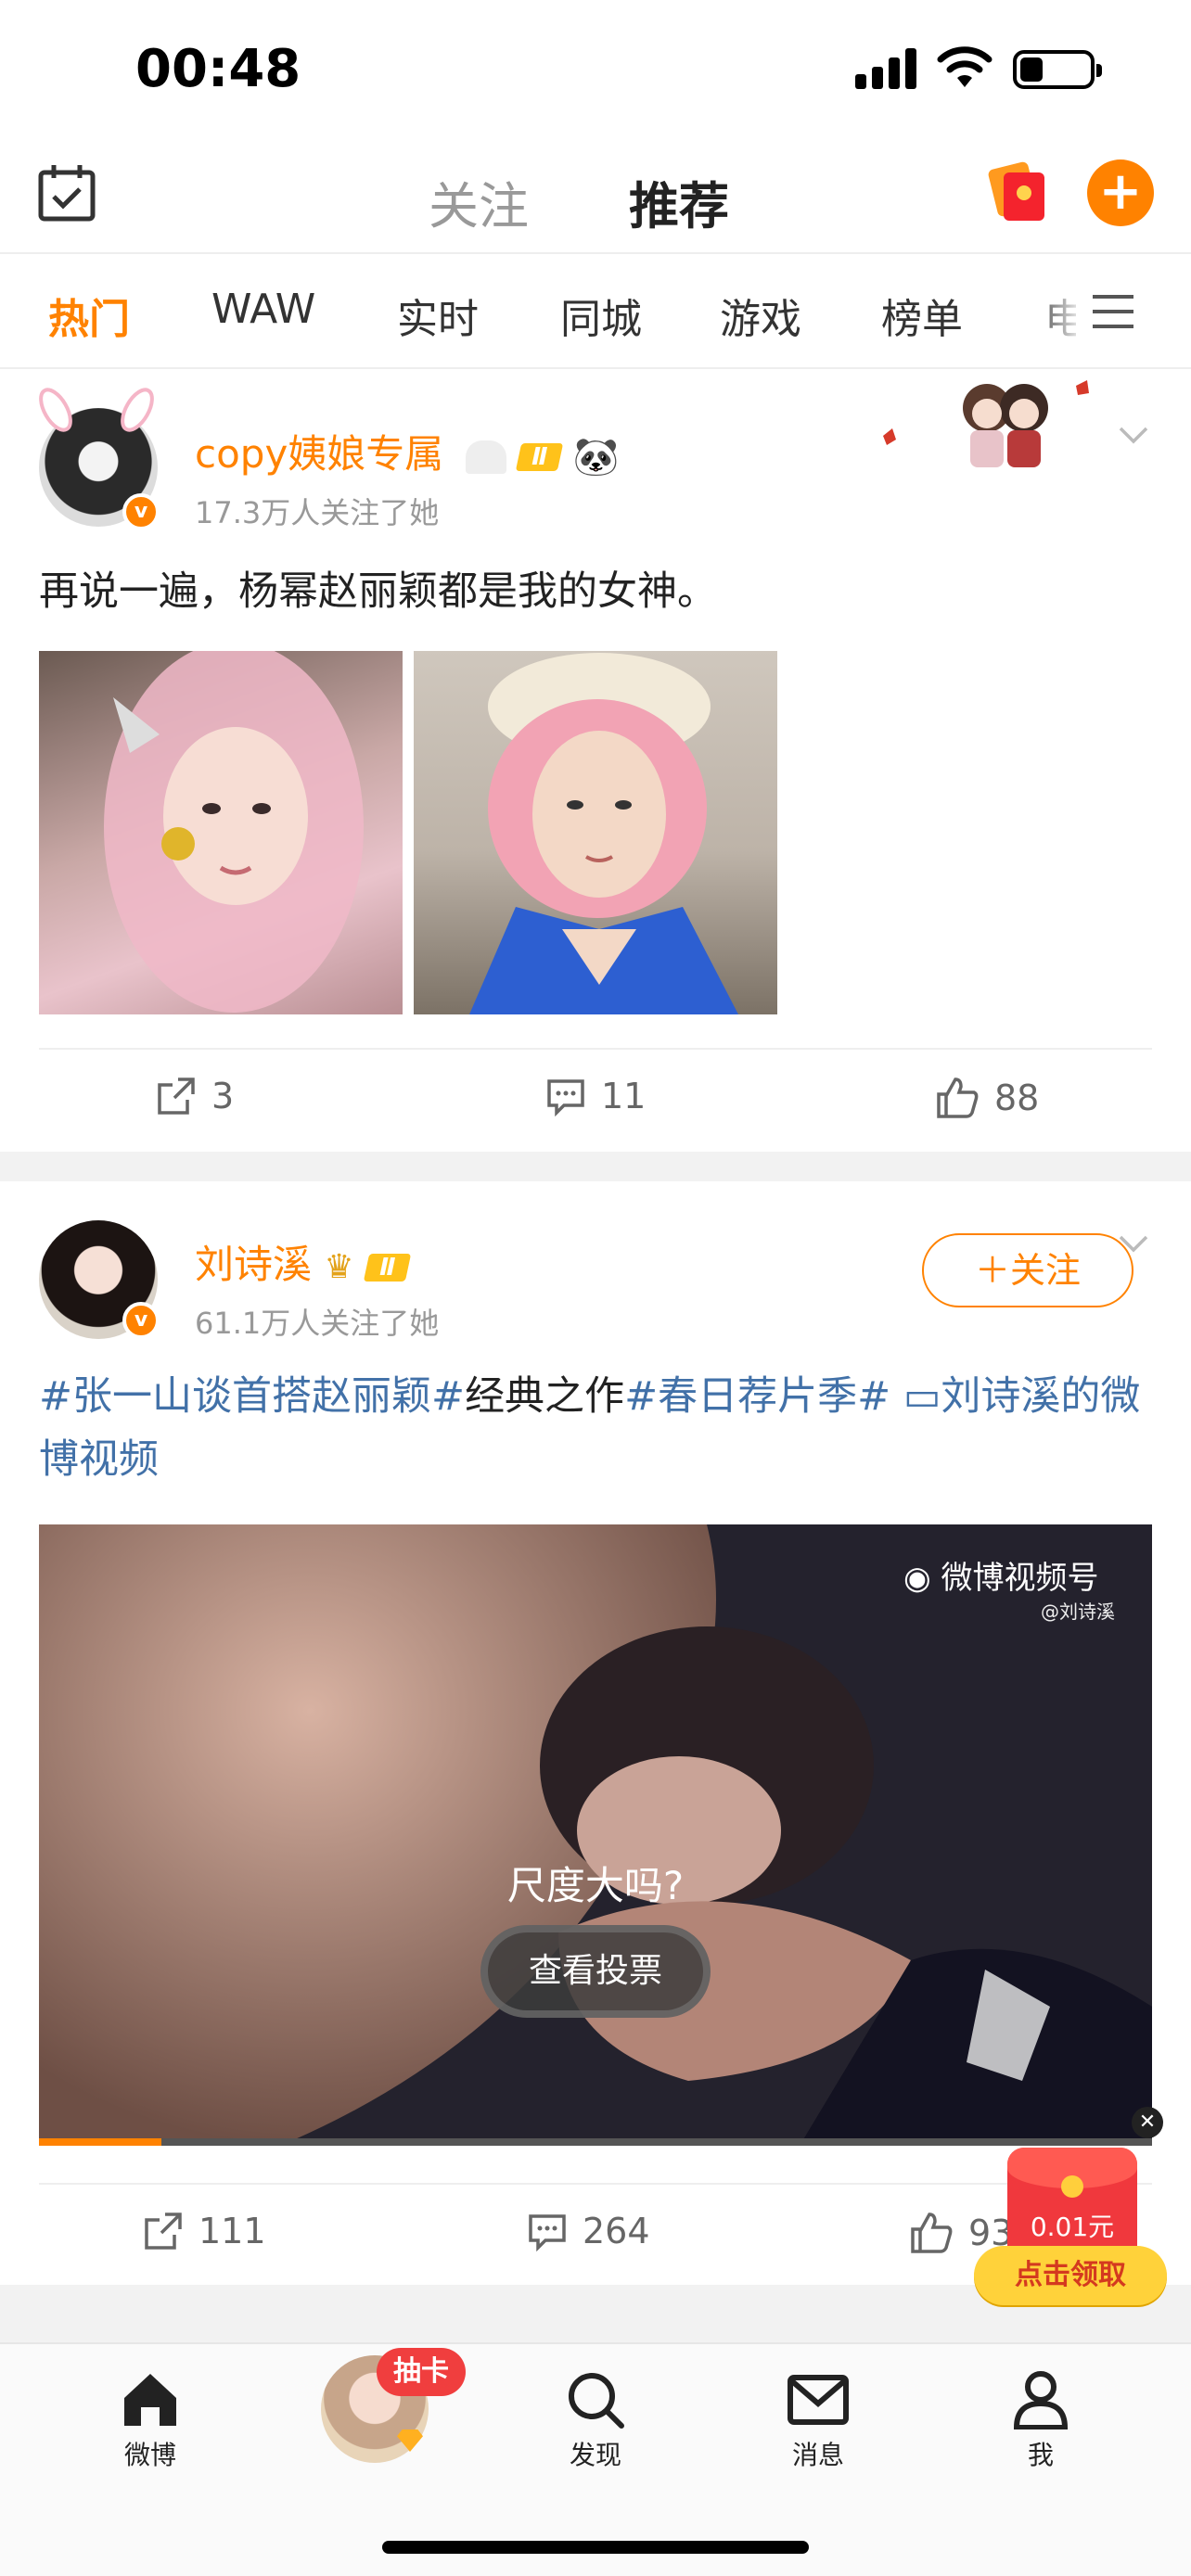 The height and width of the screenshot is (2576, 1191). I want to click on watermark-sub: @刘诗溪, so click(1078, 1612).